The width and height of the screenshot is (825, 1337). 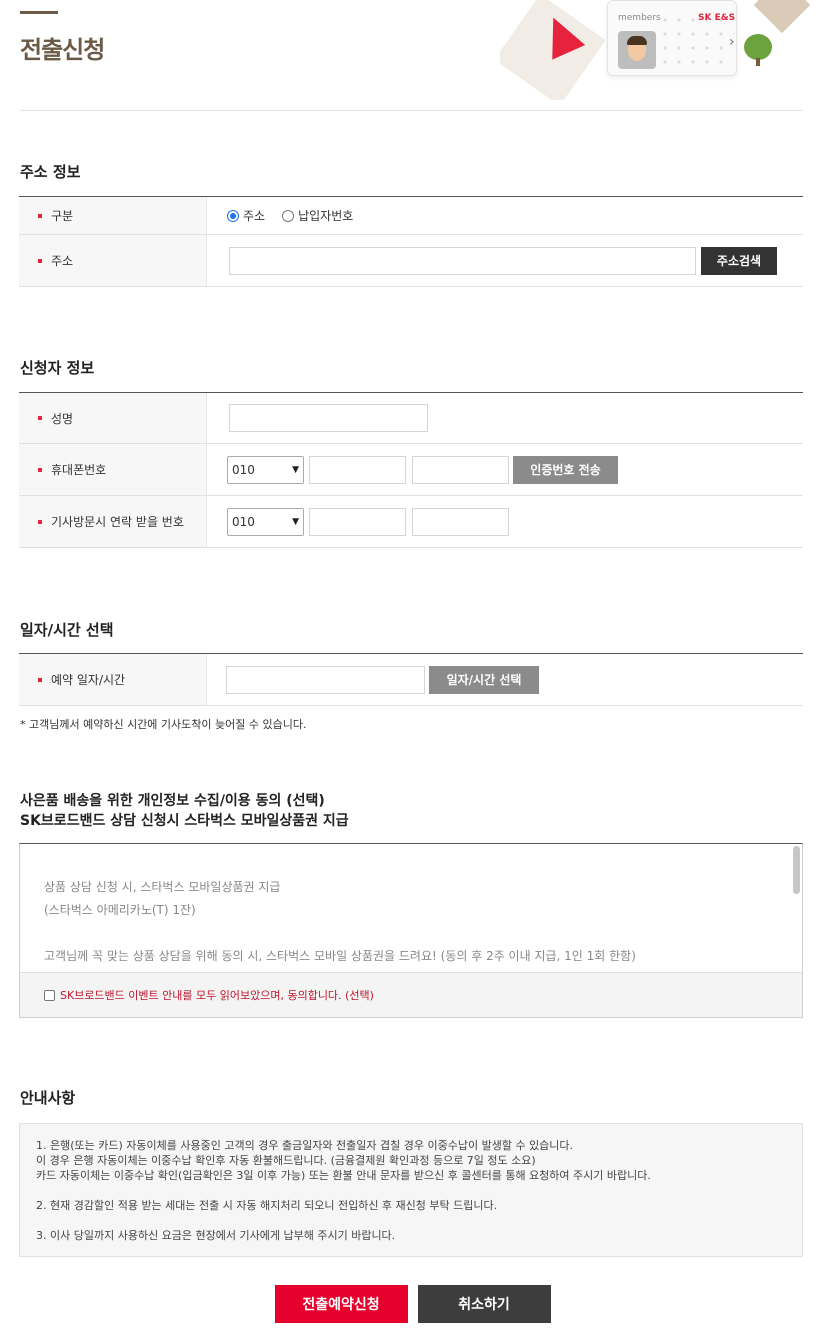 What do you see at coordinates (67, 630) in the screenshot?
I see `schedule-section-title: 일자/시간 선택` at bounding box center [67, 630].